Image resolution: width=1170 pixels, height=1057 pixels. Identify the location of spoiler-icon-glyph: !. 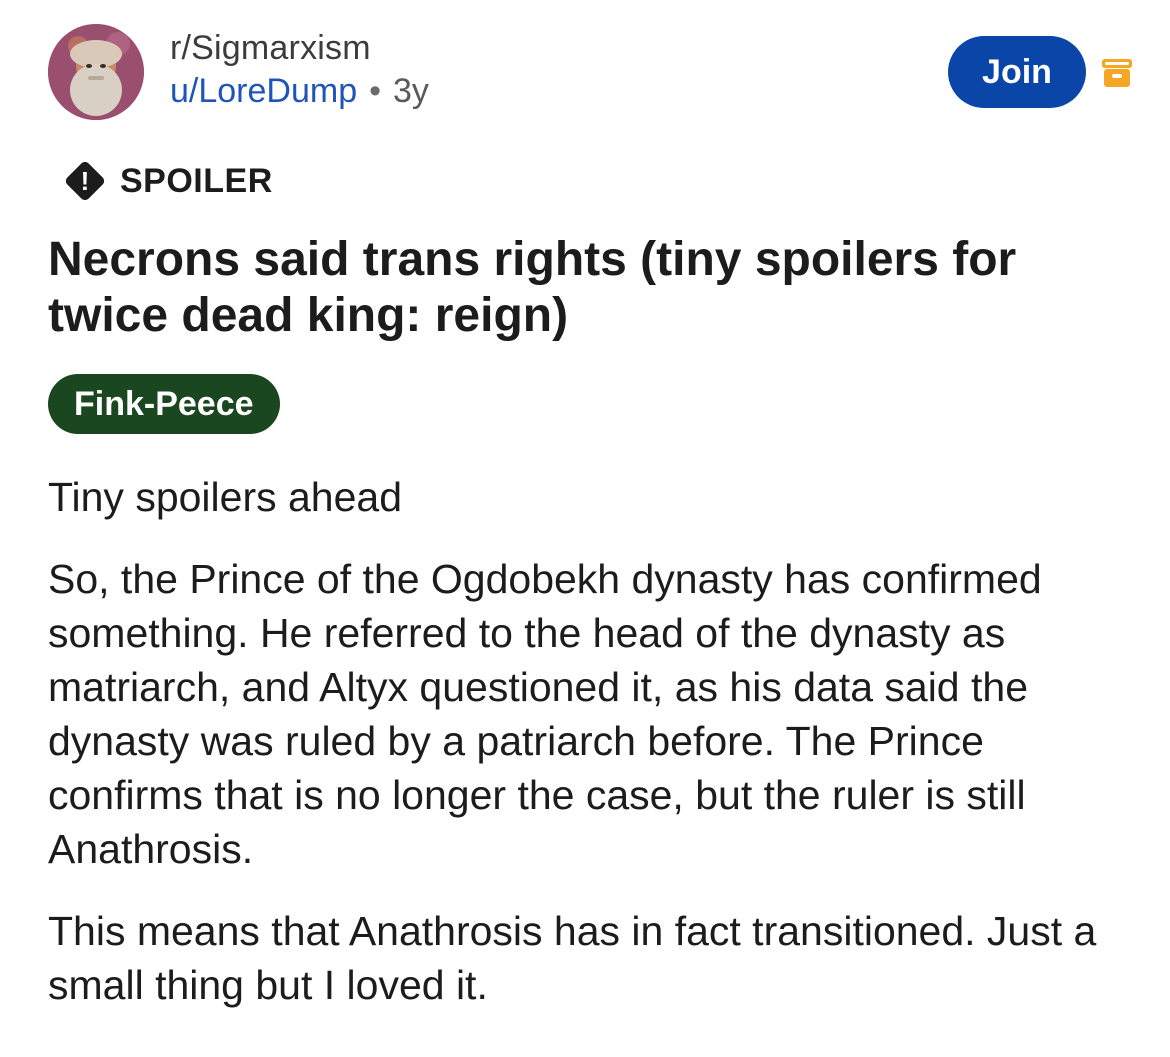
(85, 181).